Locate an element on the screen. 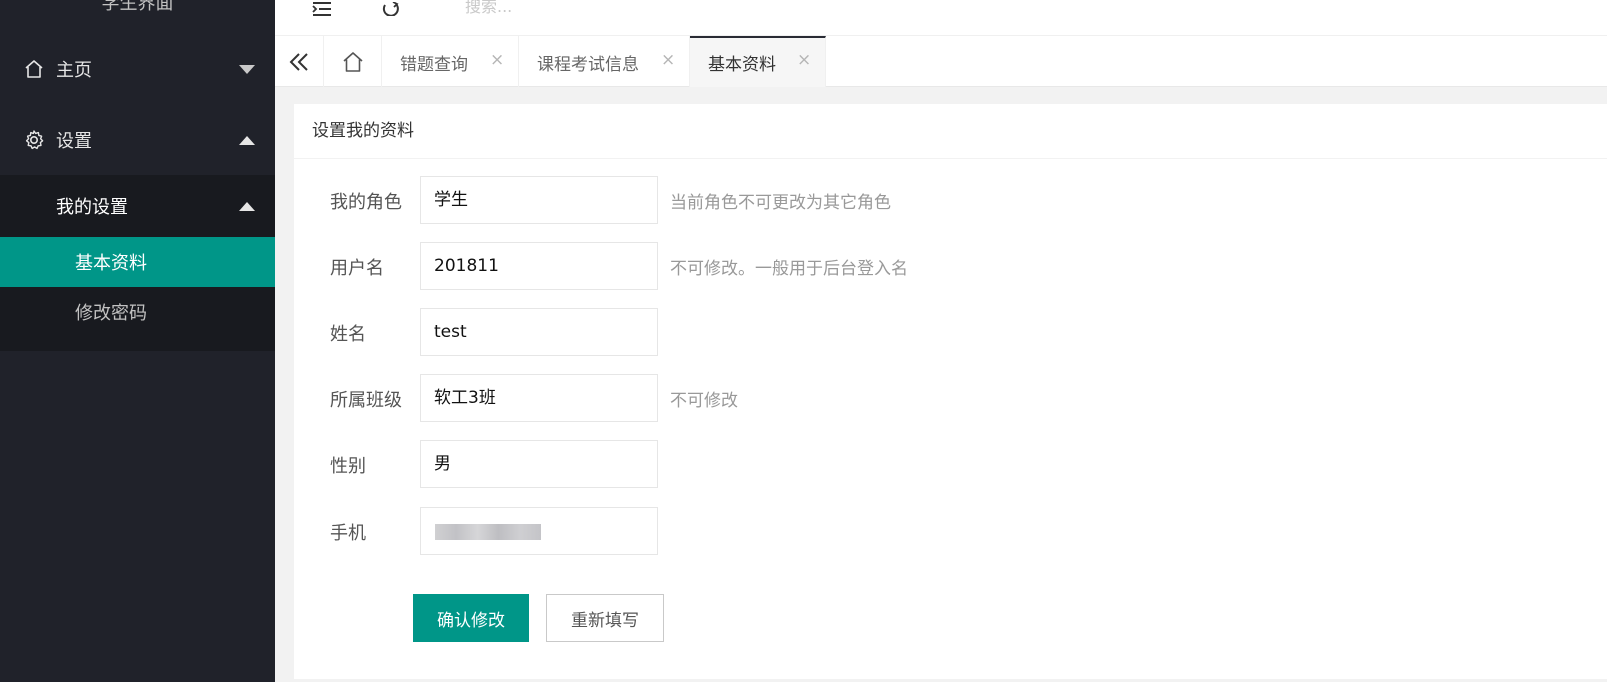 The height and width of the screenshot is (682, 1607). class-hint: 不可修改 is located at coordinates (704, 401).